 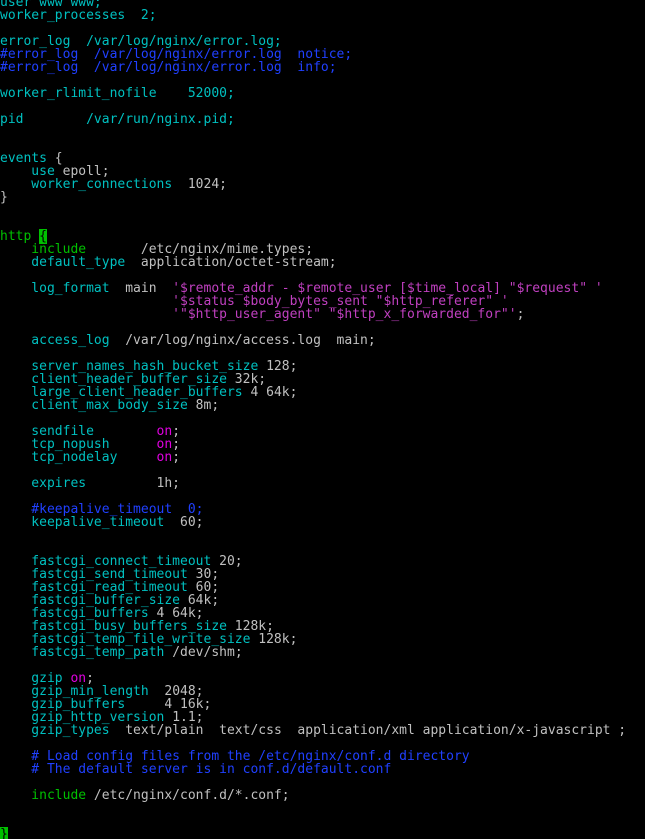 I want to click on code-token: 1h;, so click(x=133, y=483).